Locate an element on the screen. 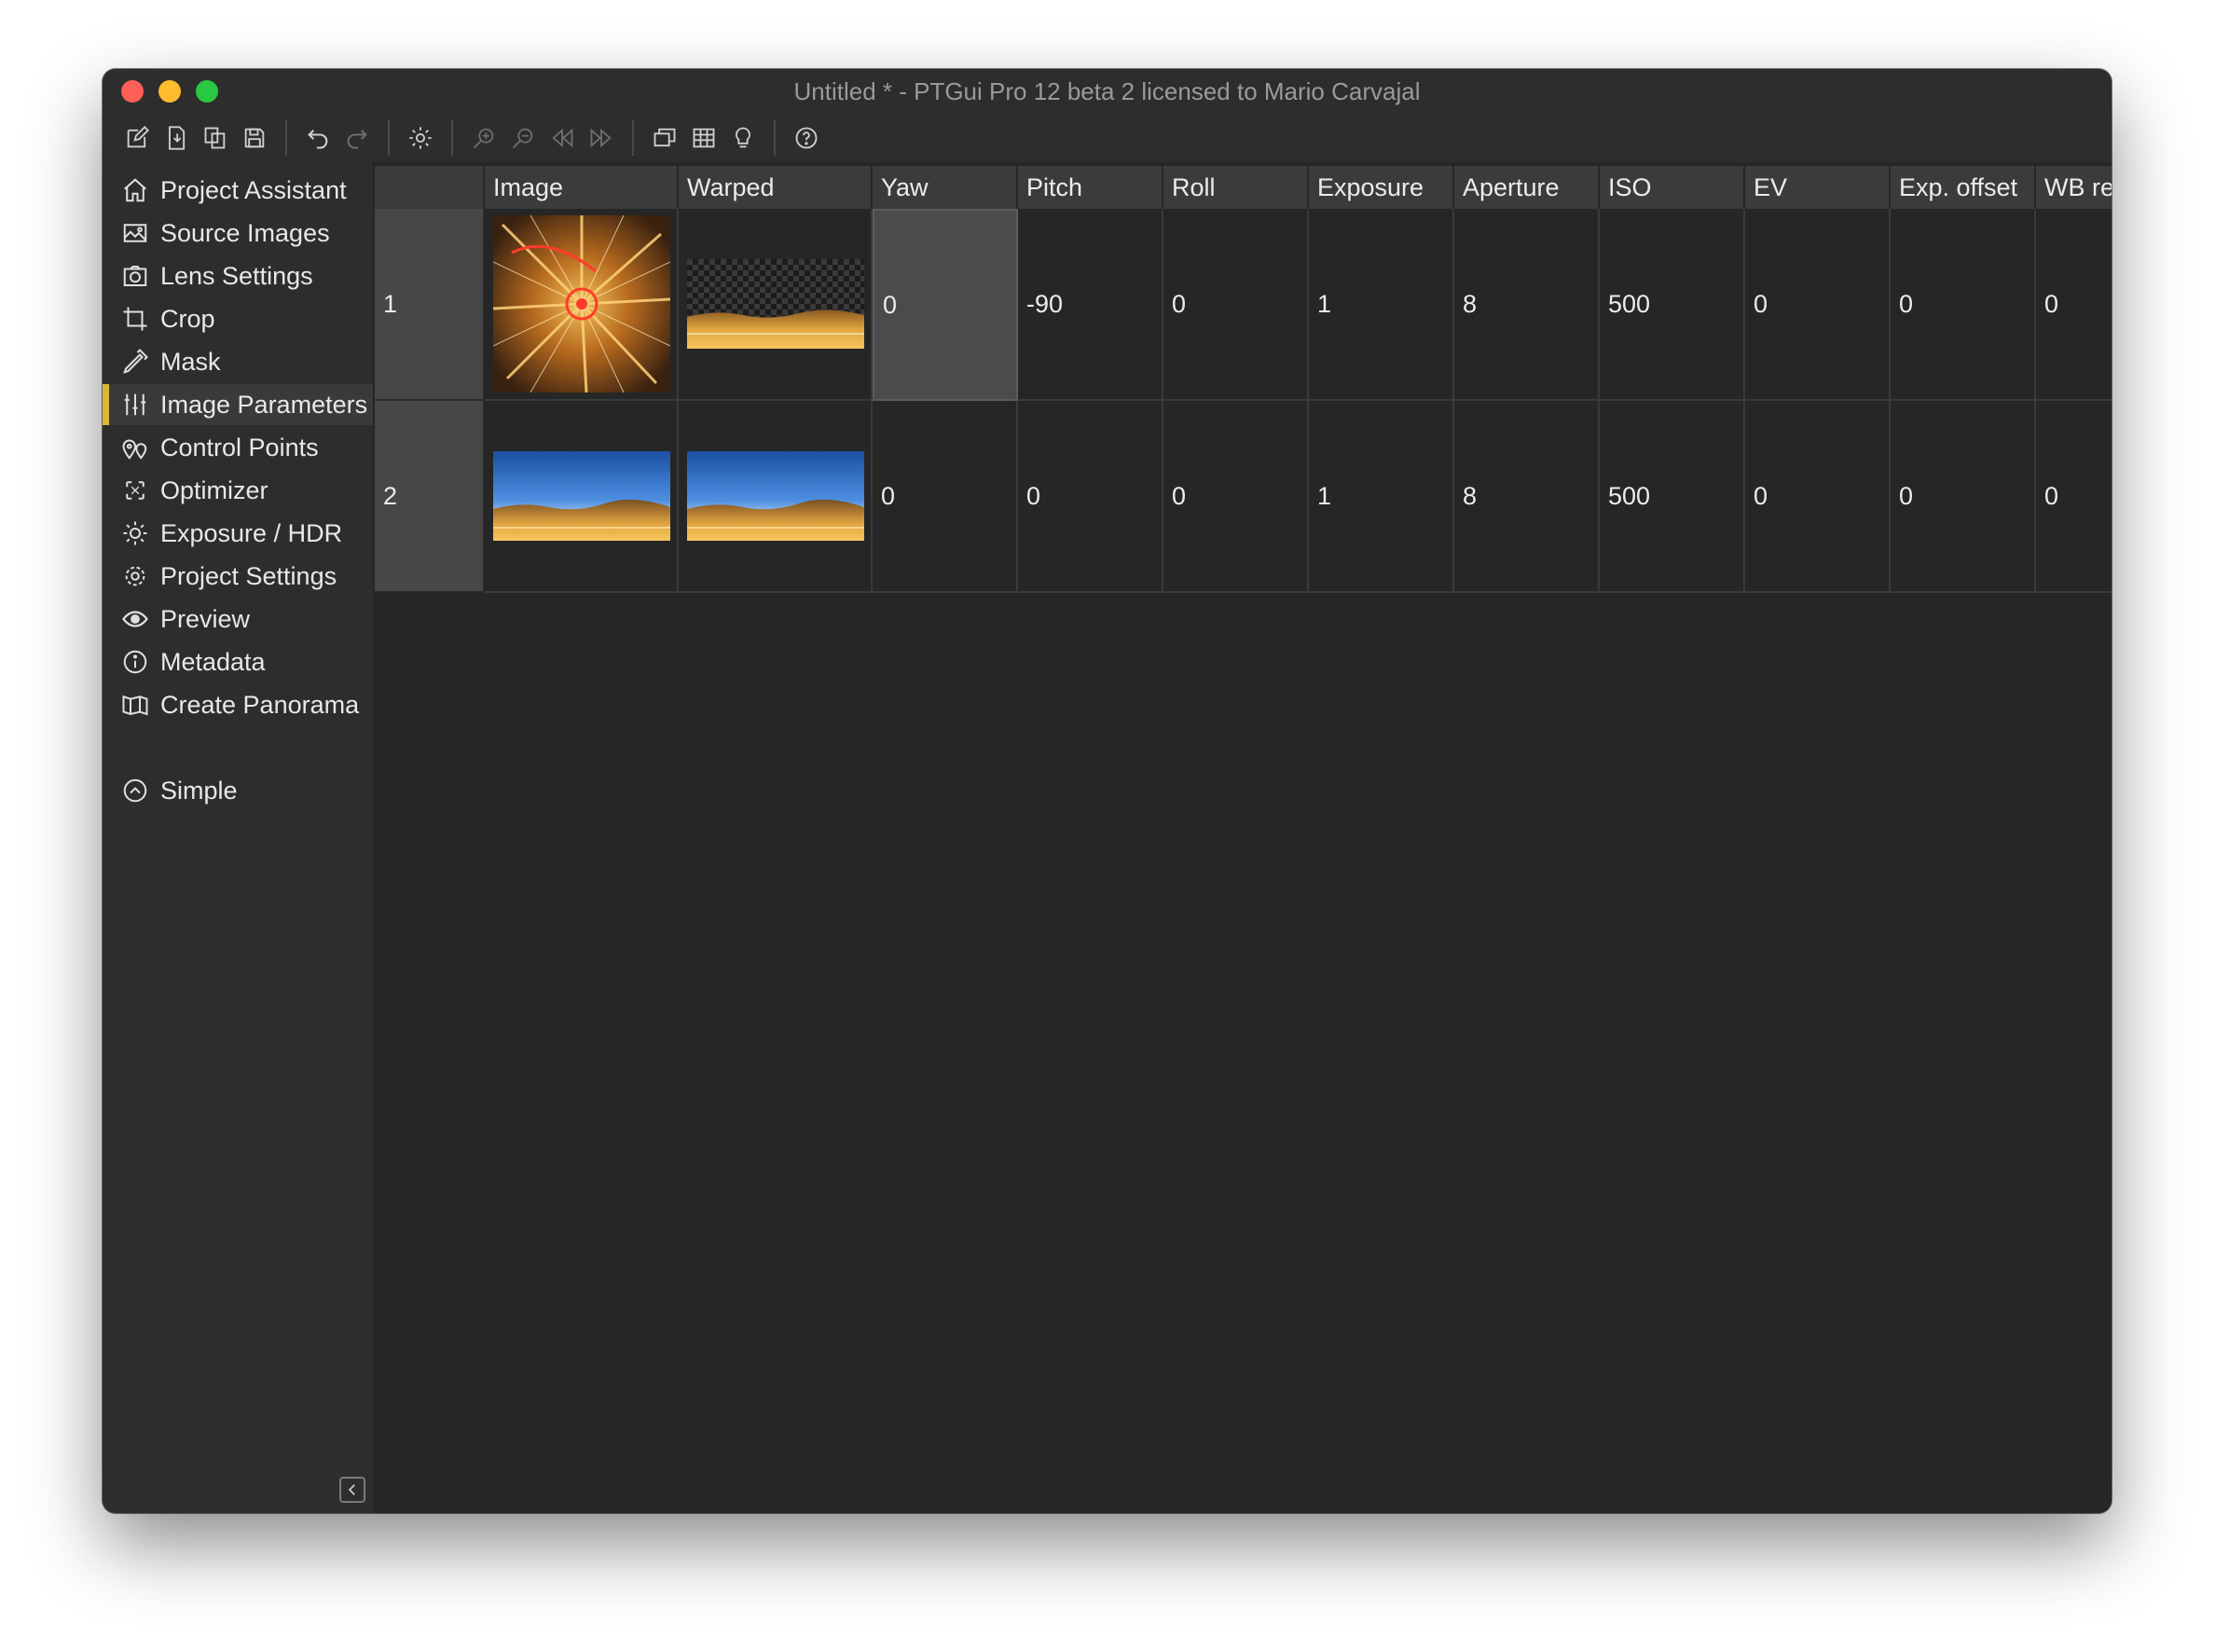  sidebar-item-label: Image Parameters is located at coordinates (264, 405).